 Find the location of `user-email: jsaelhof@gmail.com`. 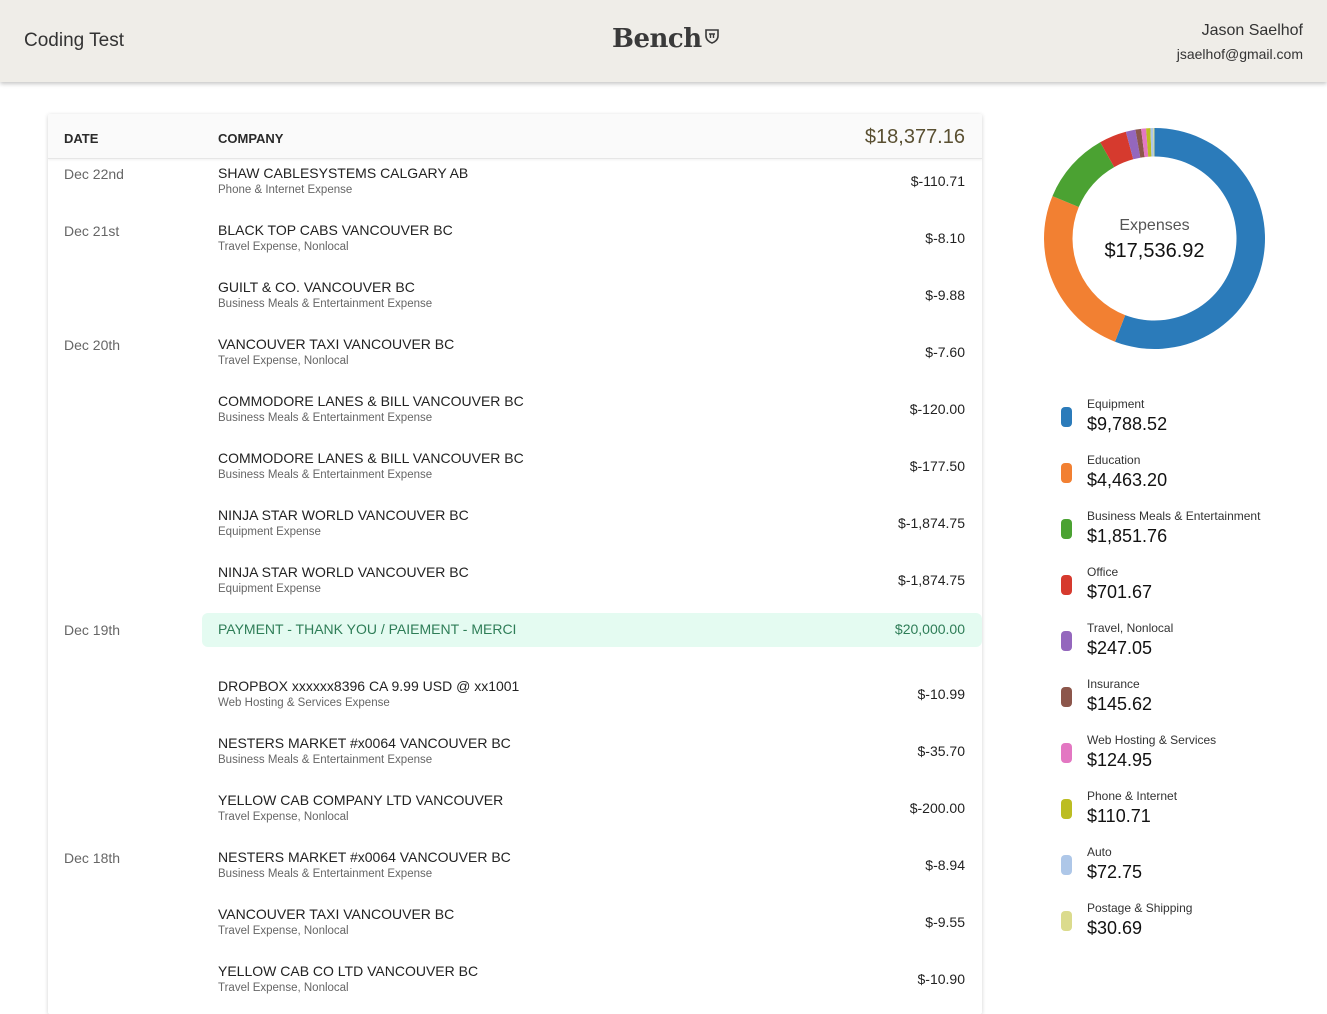

user-email: jsaelhof@gmail.com is located at coordinates (1239, 54).